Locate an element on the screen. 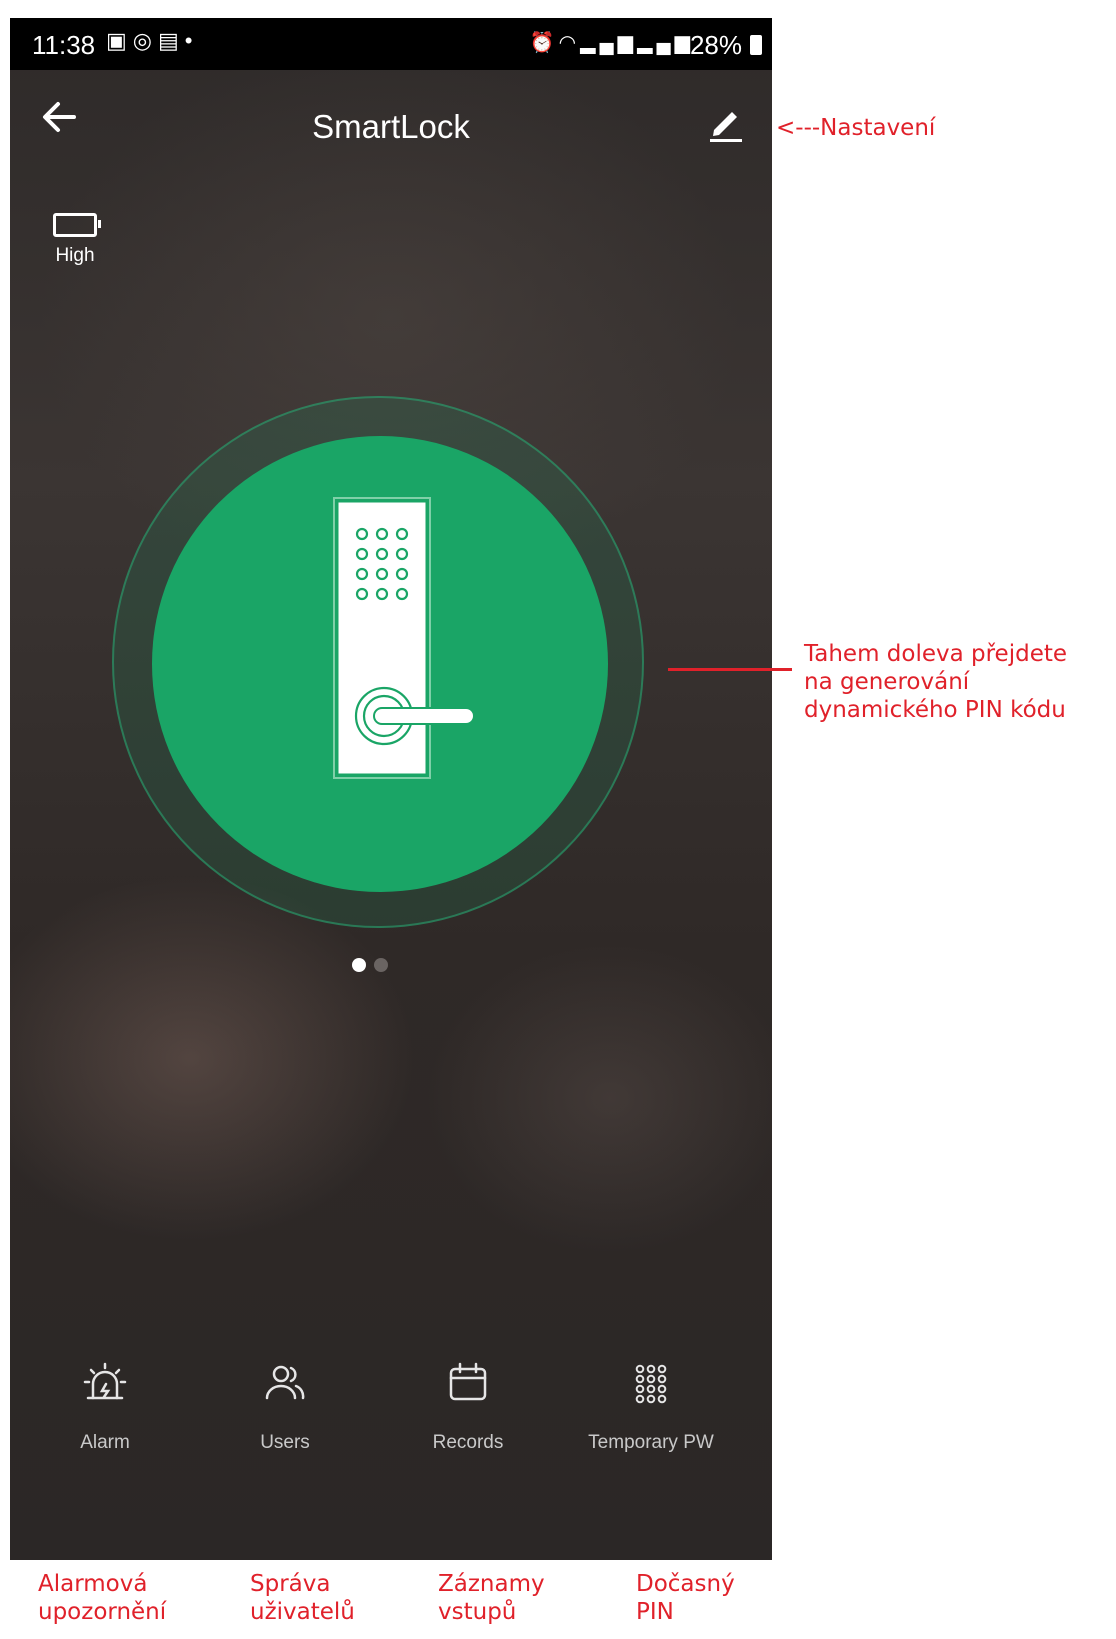 Image resolution: width=1116 pixels, height=1639 pixels. annotation-alarm-line1: Alarmová is located at coordinates (93, 1584).